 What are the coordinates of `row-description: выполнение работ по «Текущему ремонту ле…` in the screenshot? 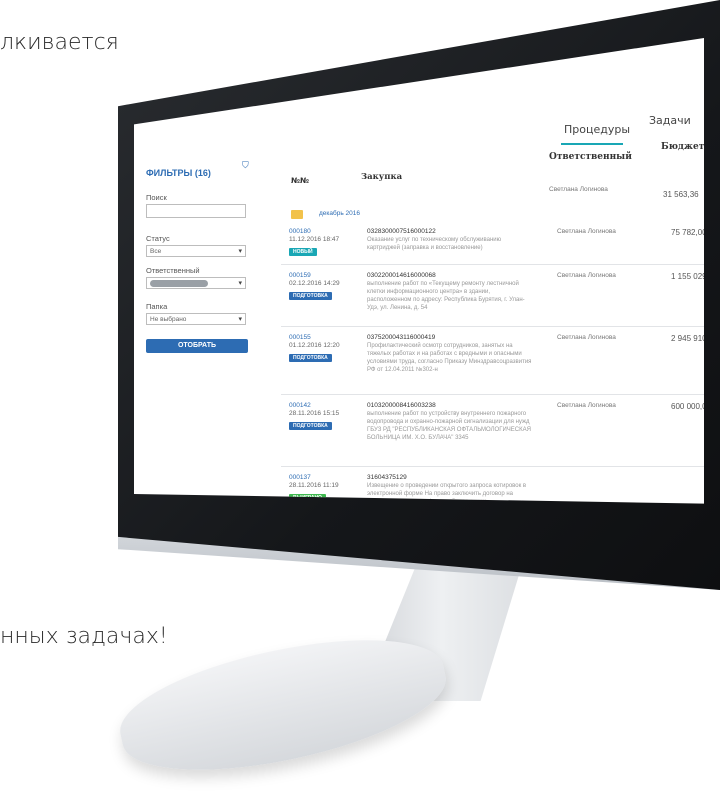 It's located at (446, 296).